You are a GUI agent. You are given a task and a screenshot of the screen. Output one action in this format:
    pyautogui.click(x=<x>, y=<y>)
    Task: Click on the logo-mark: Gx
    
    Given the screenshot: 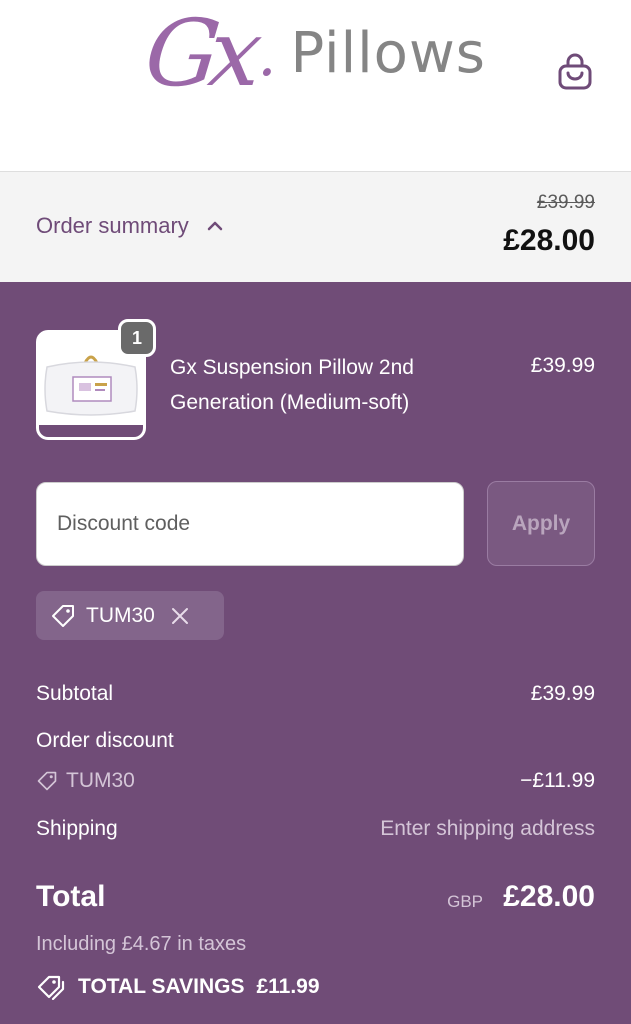 What is the action you would take?
    pyautogui.click(x=199, y=53)
    